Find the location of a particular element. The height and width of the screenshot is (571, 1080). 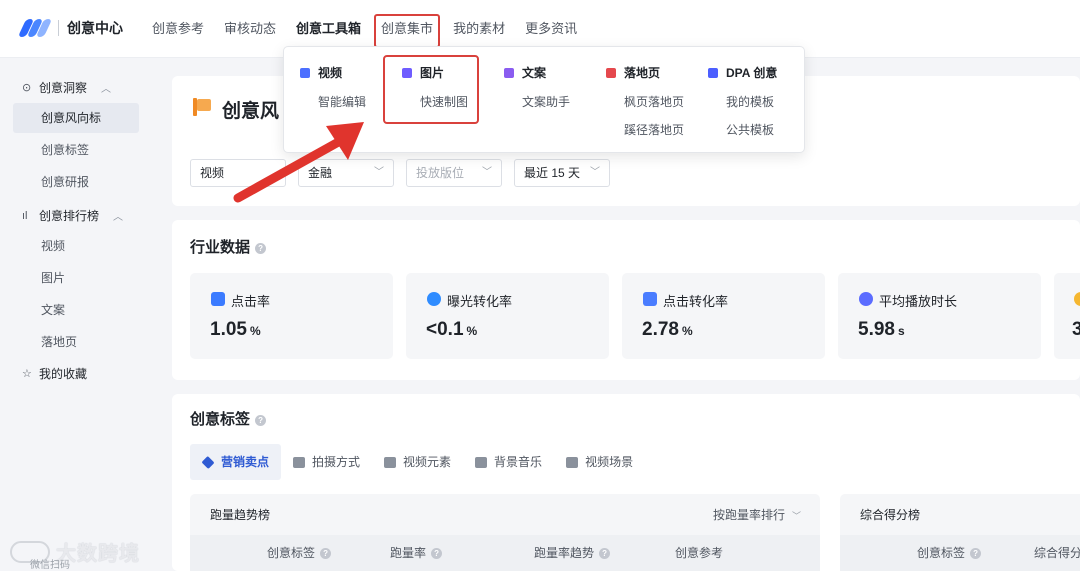

logo-divider is located at coordinates (58, 28).